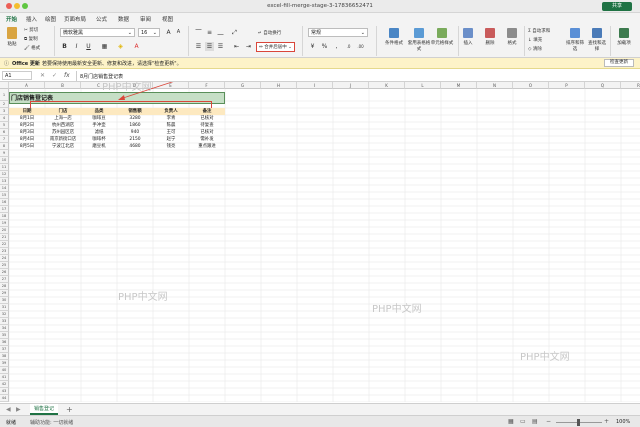 This screenshot has height=427, width=640. Describe the element at coordinates (101, 19) in the screenshot. I see `tab-formulas: 公式` at that location.